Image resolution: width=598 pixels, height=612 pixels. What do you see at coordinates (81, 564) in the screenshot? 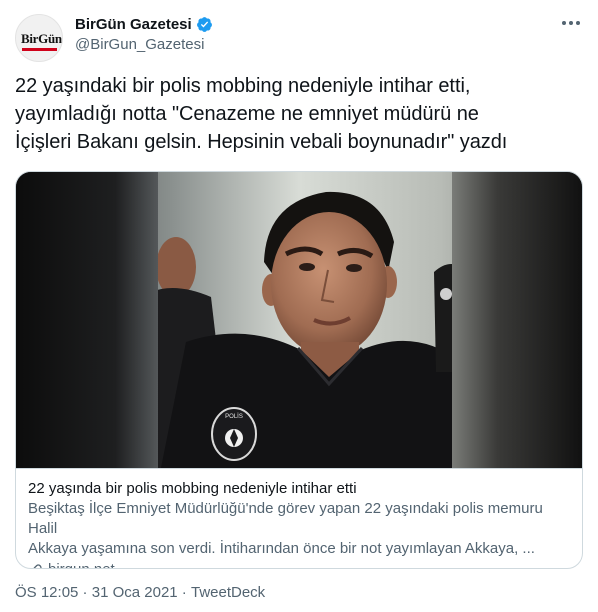
I see `card-domain: birgun.net` at bounding box center [81, 564].